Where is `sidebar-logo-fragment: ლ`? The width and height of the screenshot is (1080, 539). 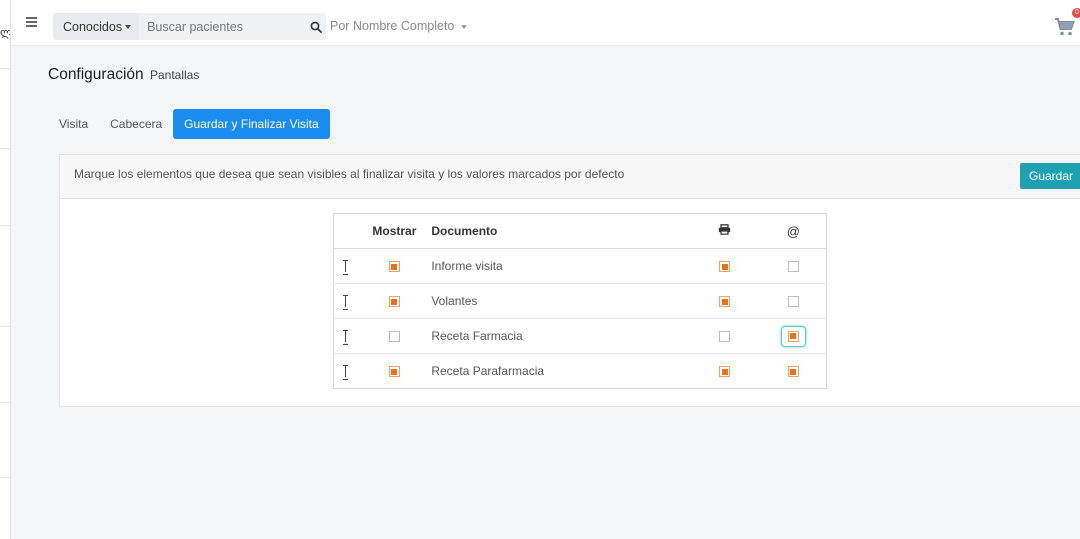 sidebar-logo-fragment: ლ is located at coordinates (5, 33).